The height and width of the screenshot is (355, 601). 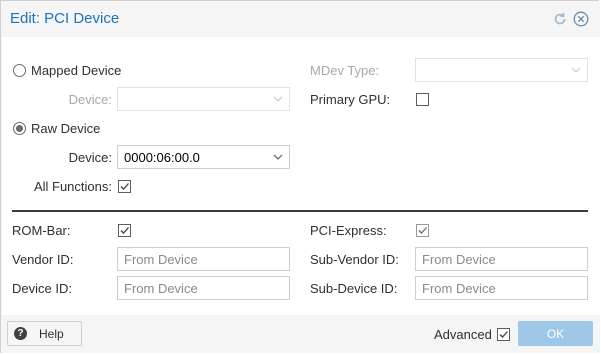 I want to click on pci-express-label: PCI-Express:, so click(x=348, y=230).